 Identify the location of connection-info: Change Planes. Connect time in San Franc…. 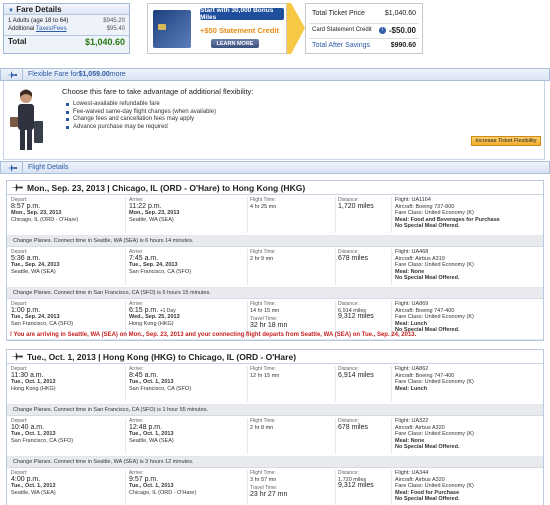
(275, 293).